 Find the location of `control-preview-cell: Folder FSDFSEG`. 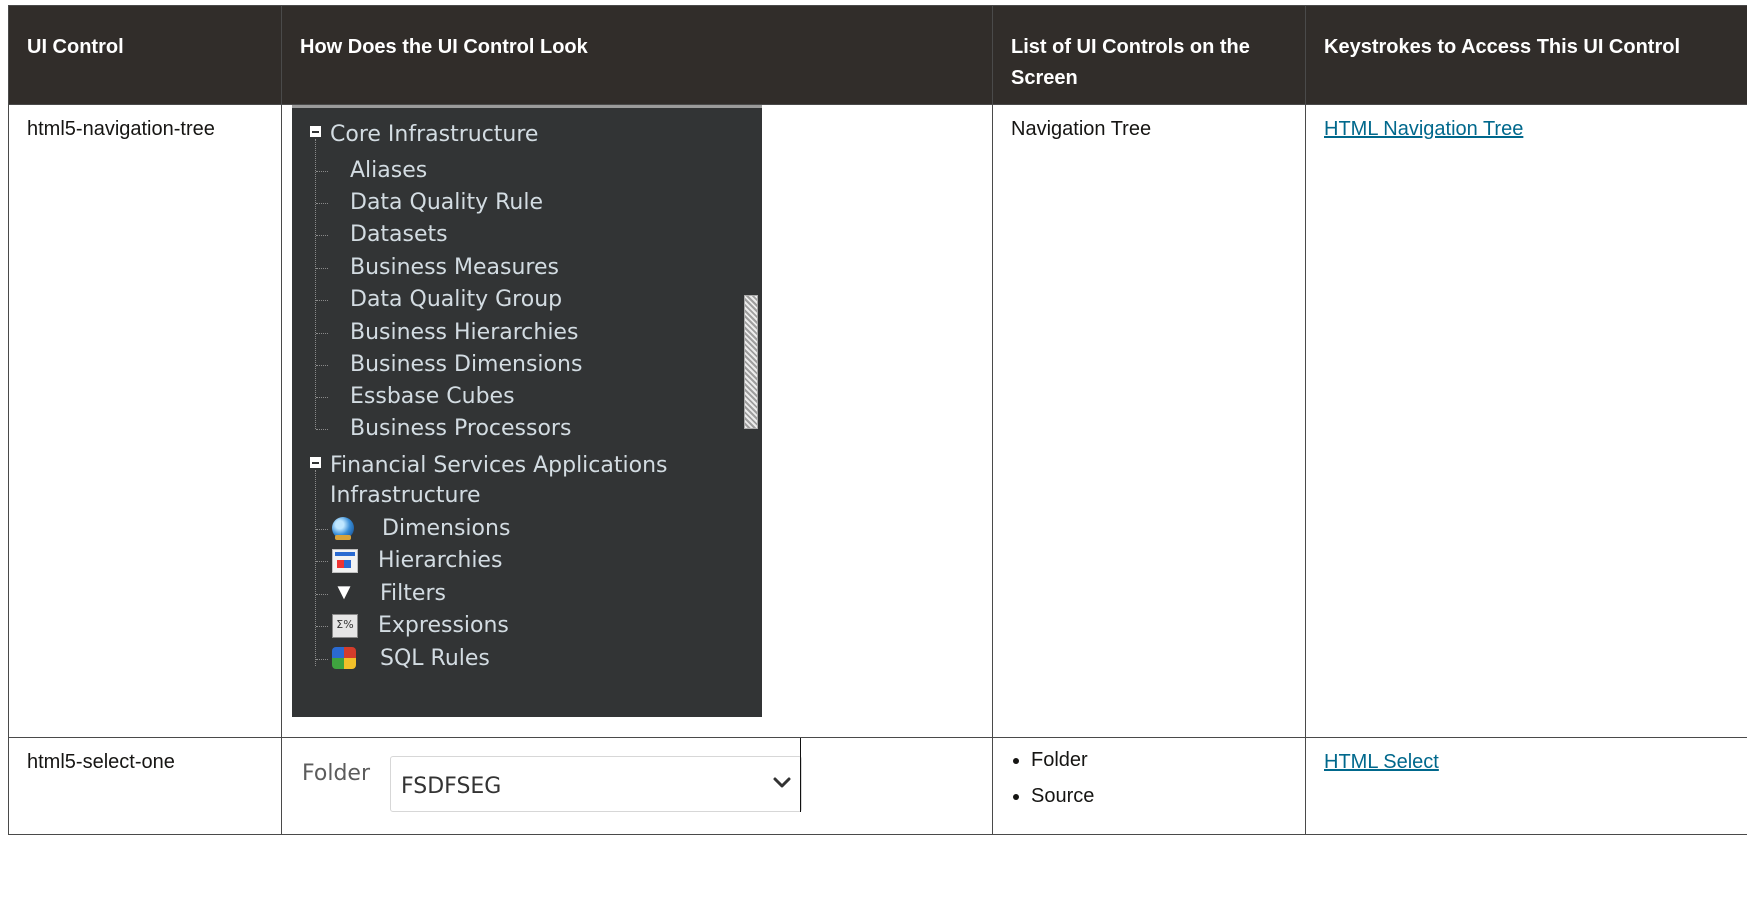

control-preview-cell: Folder FSDFSEG is located at coordinates (637, 786).